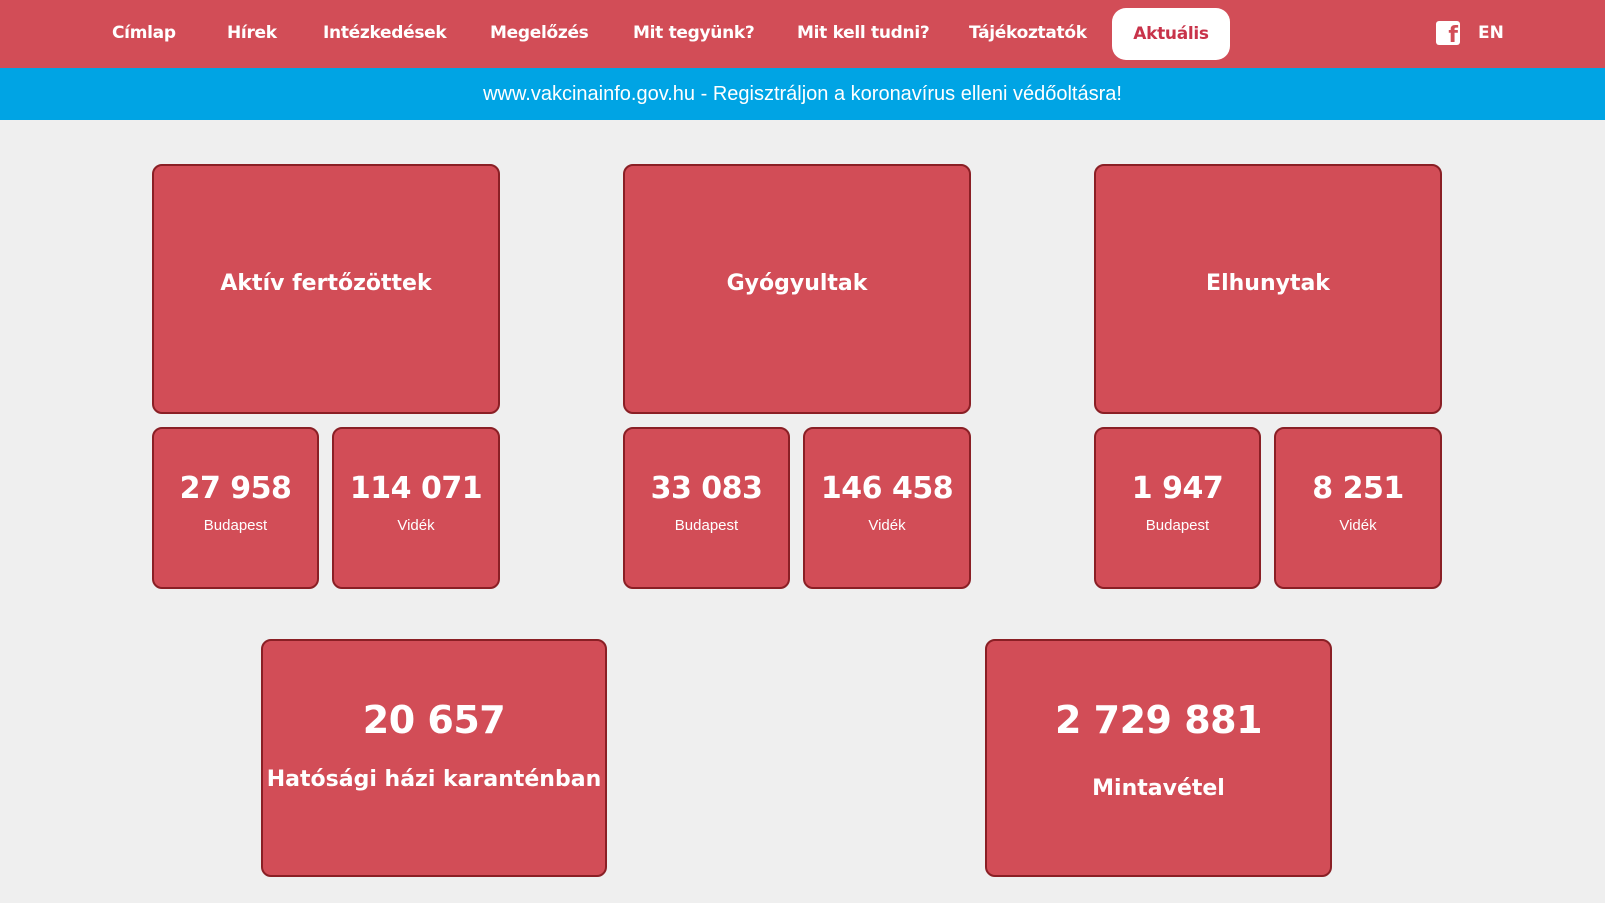 This screenshot has width=1605, height=903. What do you see at coordinates (1158, 758) in the screenshot?
I see `samples-card: 2 729 881 Mintavétel` at bounding box center [1158, 758].